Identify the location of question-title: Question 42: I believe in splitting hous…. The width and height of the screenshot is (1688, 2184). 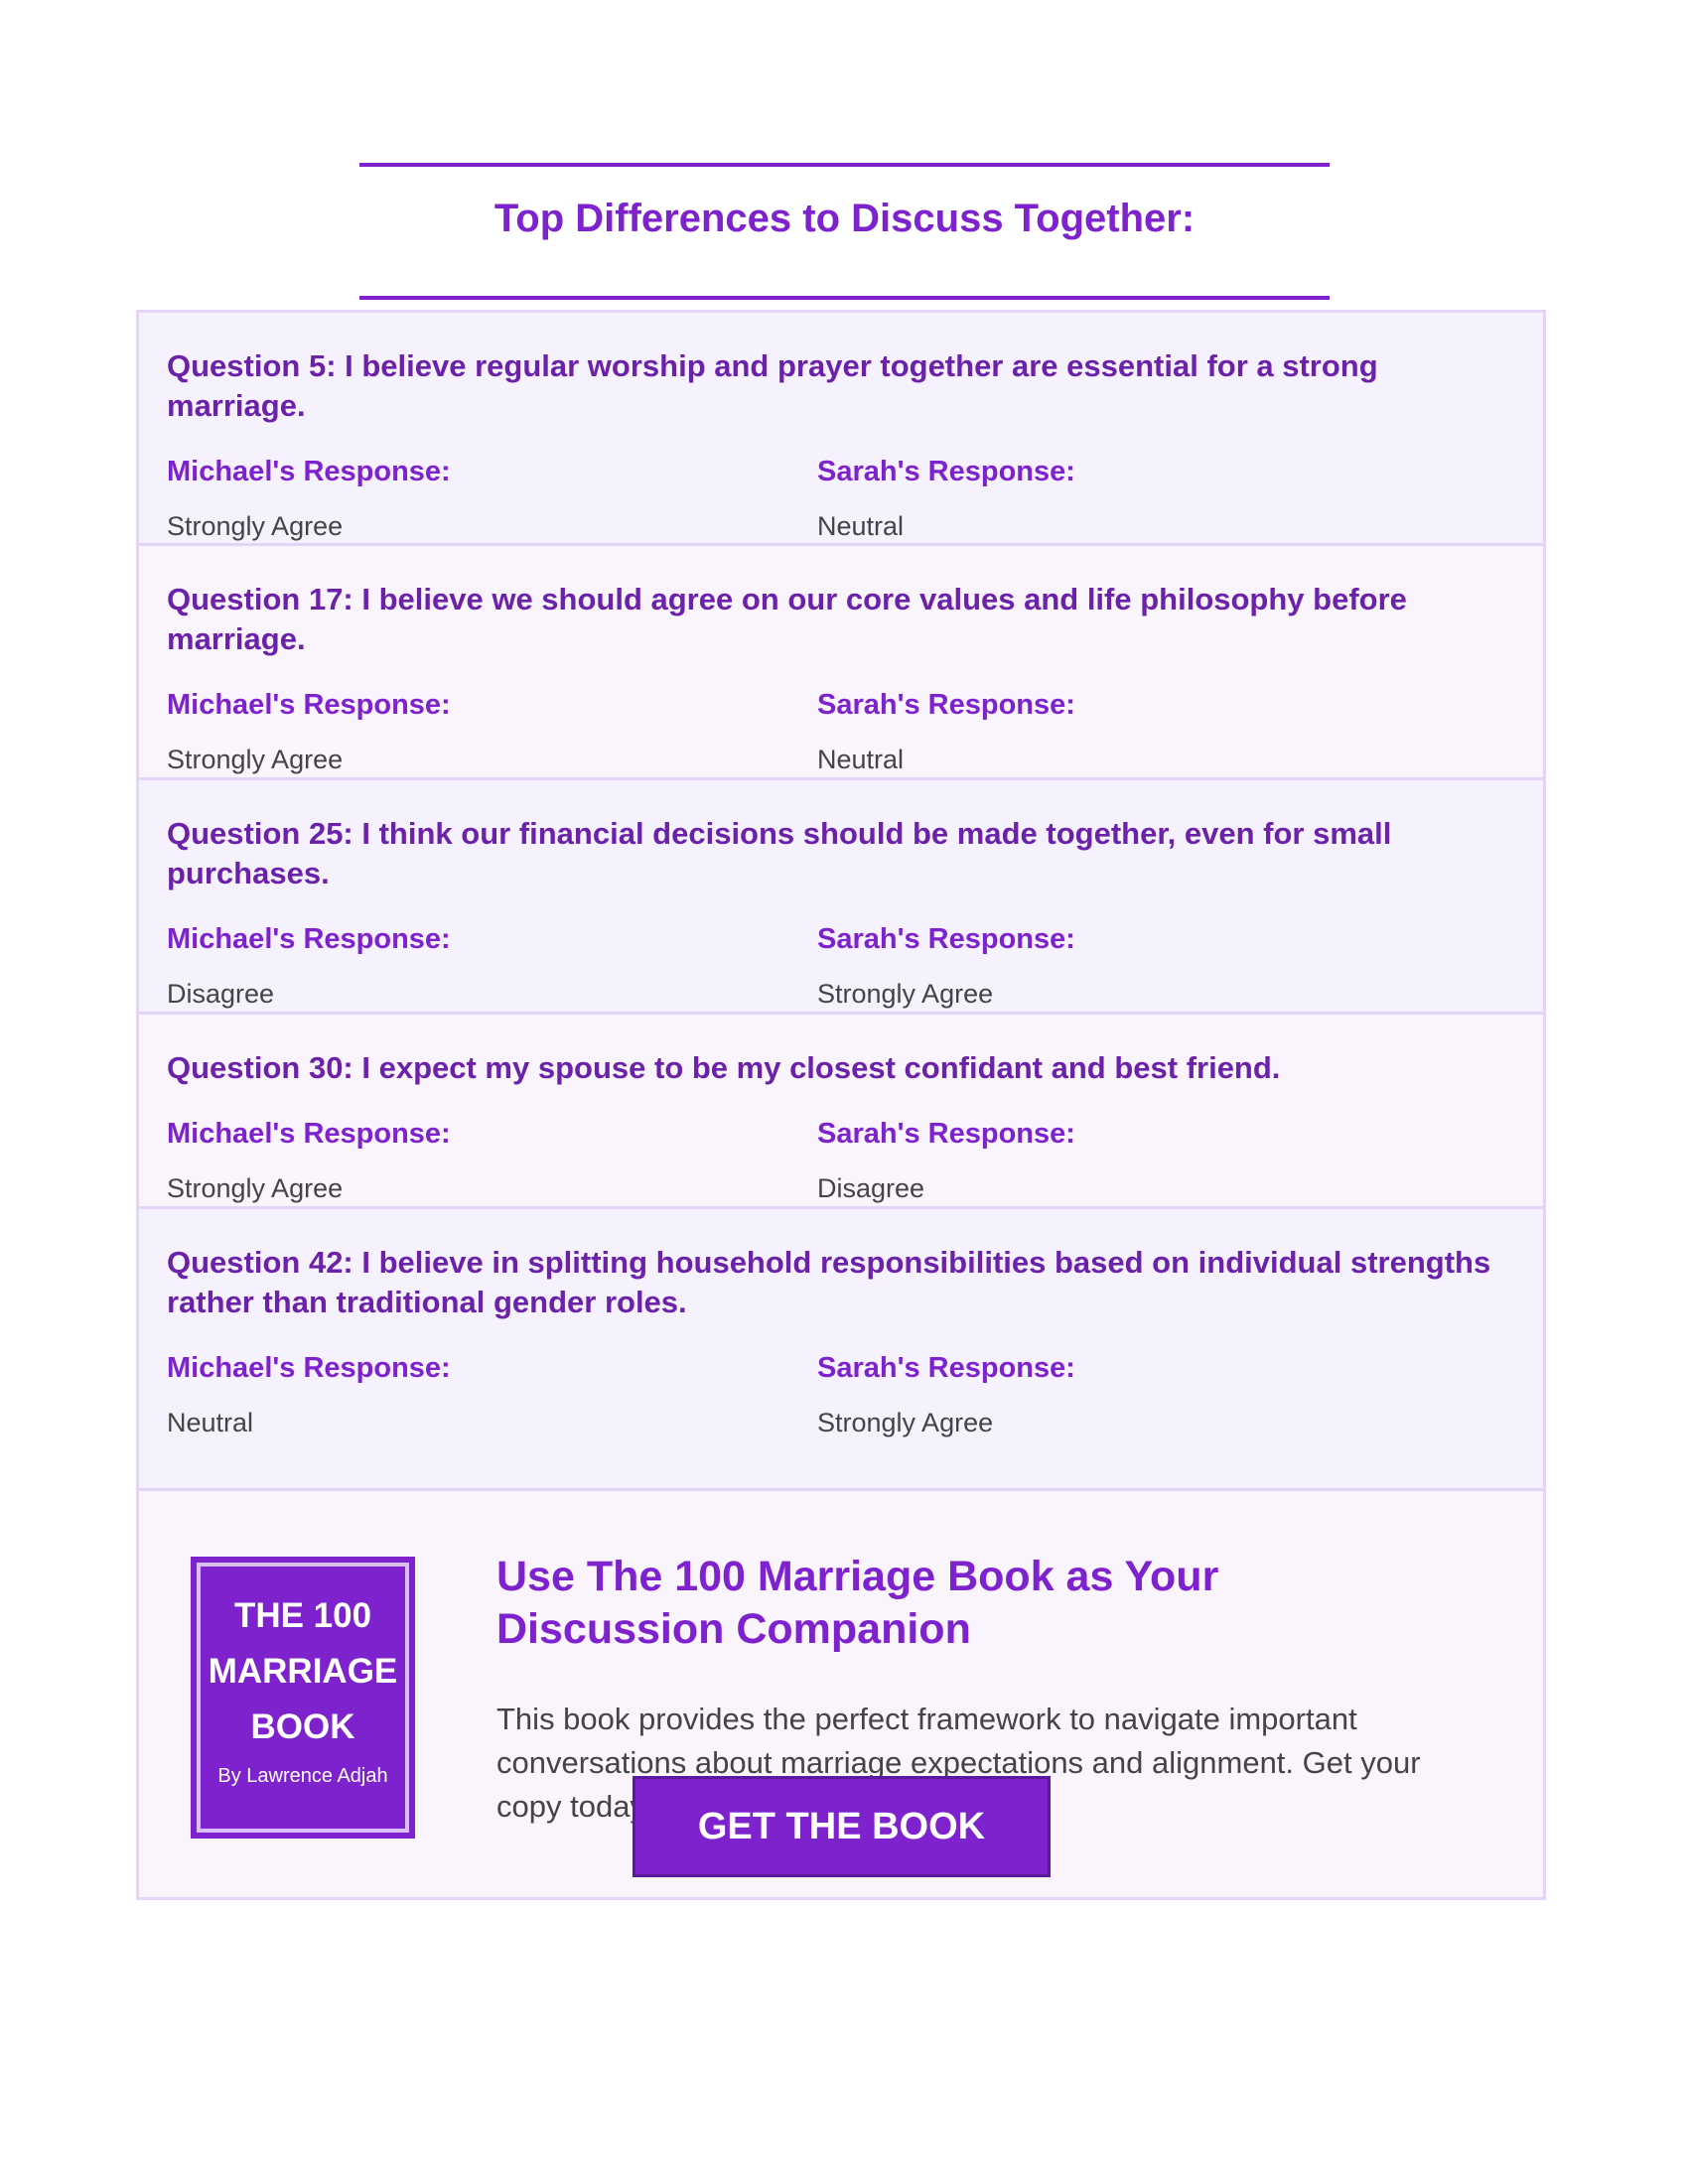
(829, 1282).